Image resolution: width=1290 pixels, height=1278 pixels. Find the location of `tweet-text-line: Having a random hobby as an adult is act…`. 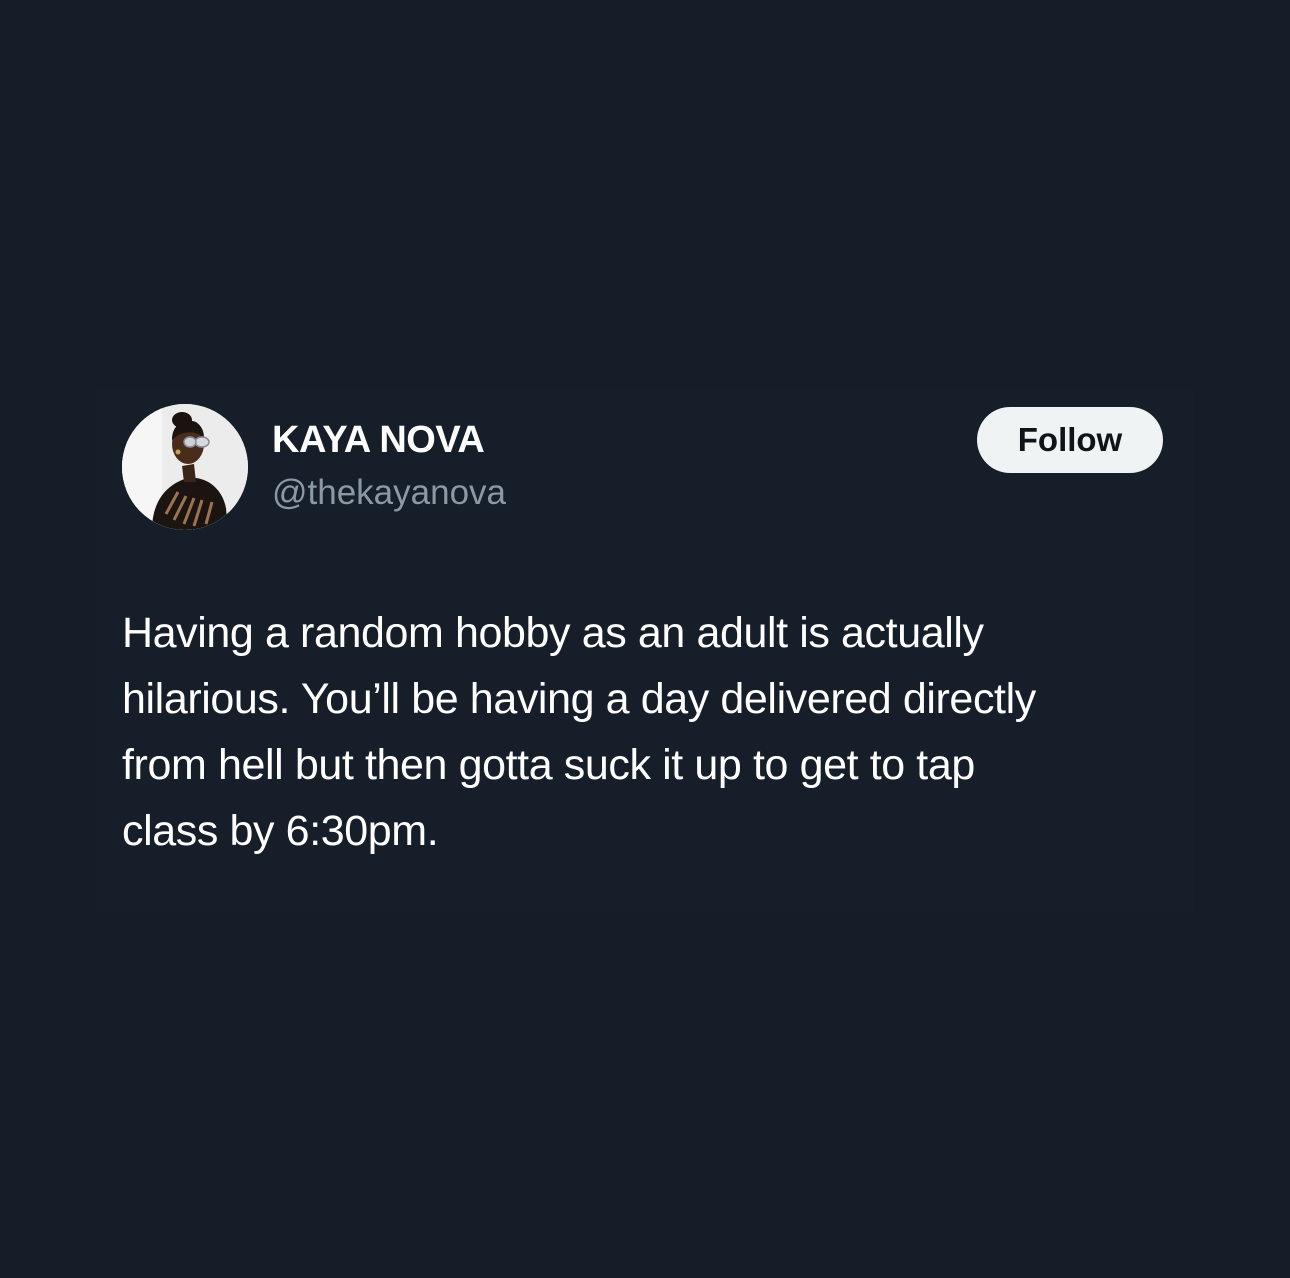

tweet-text-line: Having a random hobby as an adult is act… is located at coordinates (553, 633).